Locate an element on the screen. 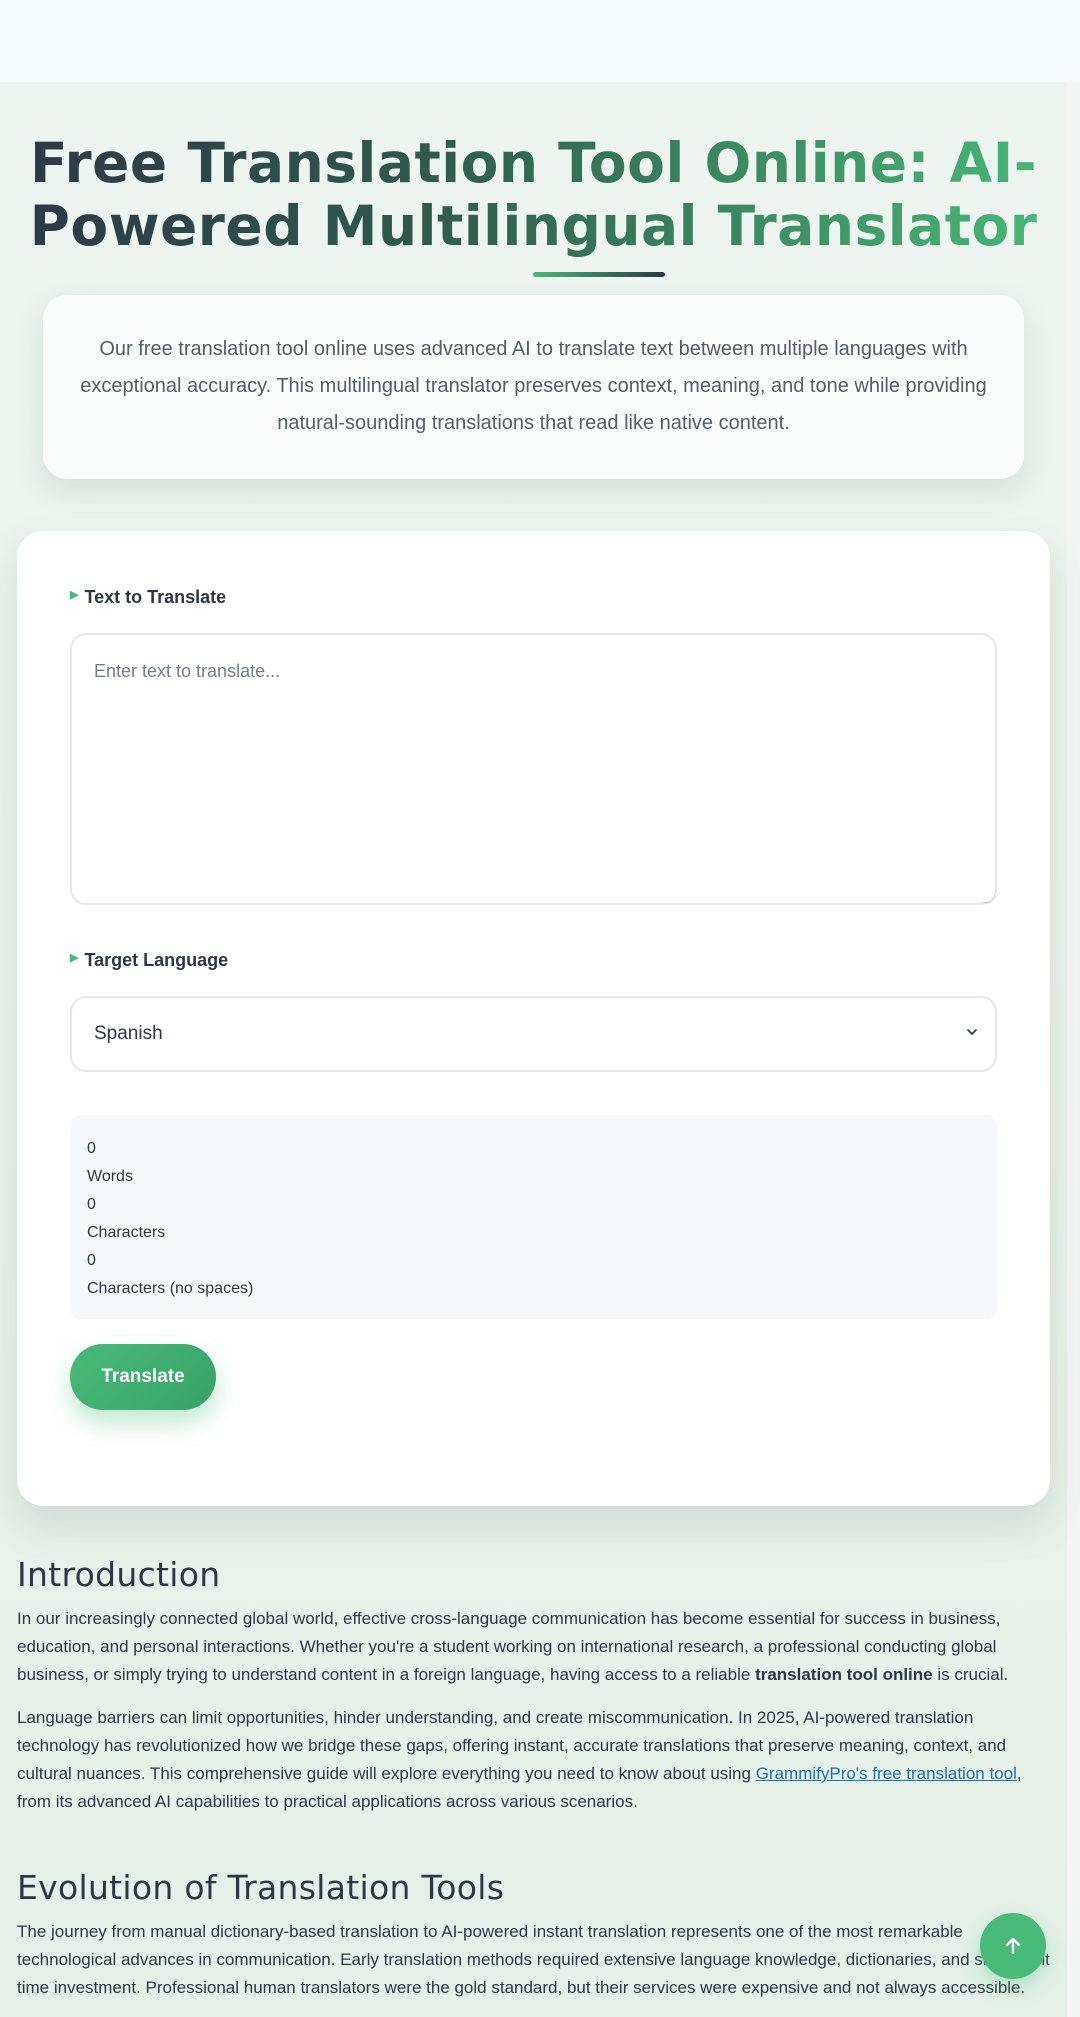 The image size is (1080, 2017). characters-count: 0 is located at coordinates (91, 1204).